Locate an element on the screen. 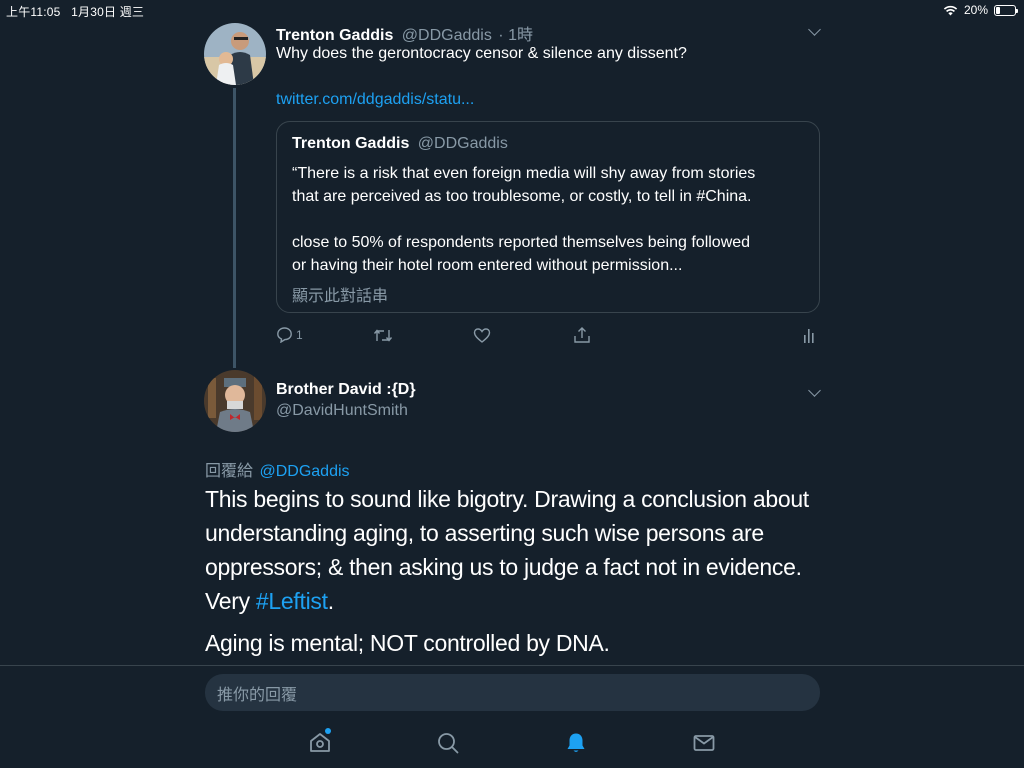 The height and width of the screenshot is (768, 1024). share-icon is located at coordinates (582, 335).